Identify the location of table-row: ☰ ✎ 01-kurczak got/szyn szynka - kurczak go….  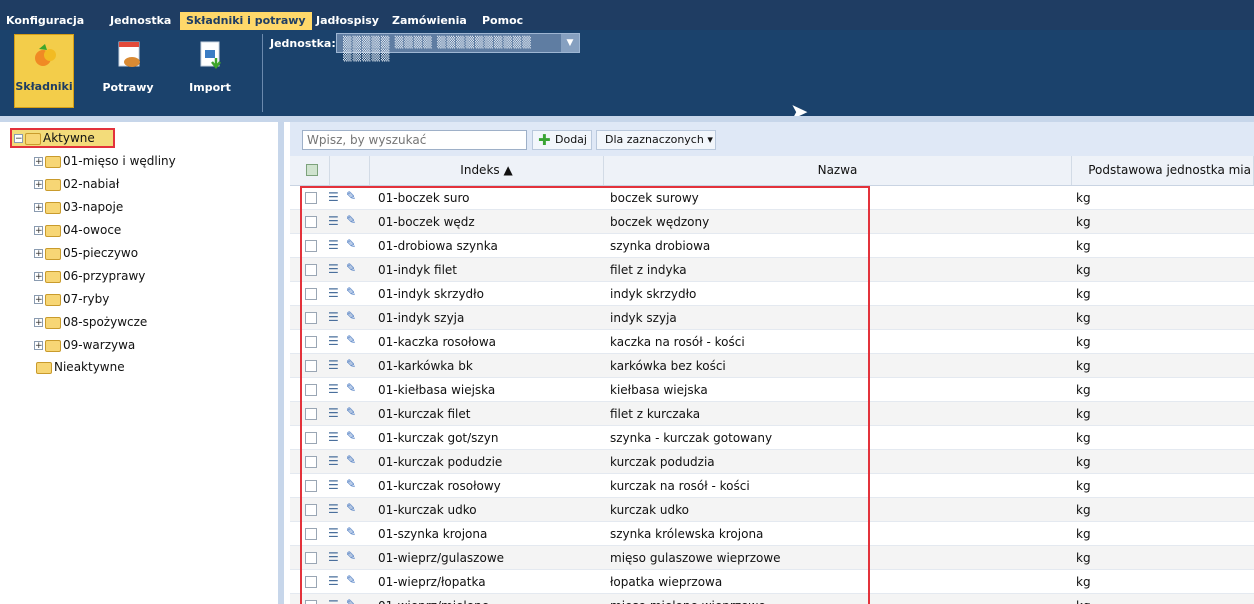
(772, 438).